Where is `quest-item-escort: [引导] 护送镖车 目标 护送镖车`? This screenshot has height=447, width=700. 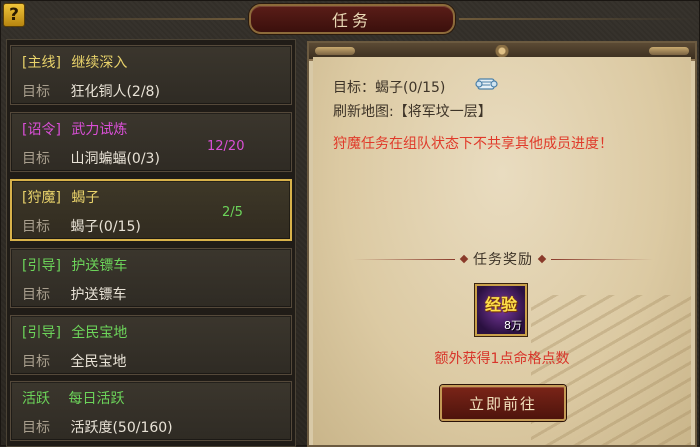
quest-item-escort: [引导] 护送镖车 目标 护送镖车 is located at coordinates (151, 278).